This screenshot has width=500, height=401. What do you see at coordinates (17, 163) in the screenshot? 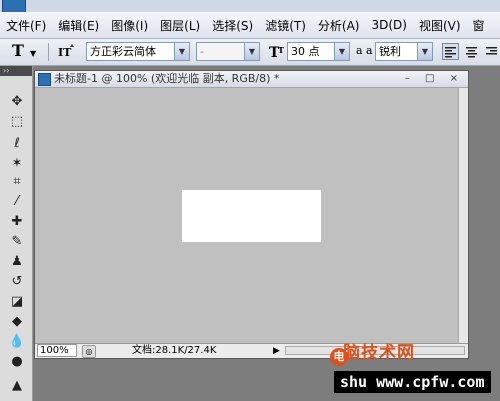
I see `magic-wand-tool-icon: ✶` at bounding box center [17, 163].